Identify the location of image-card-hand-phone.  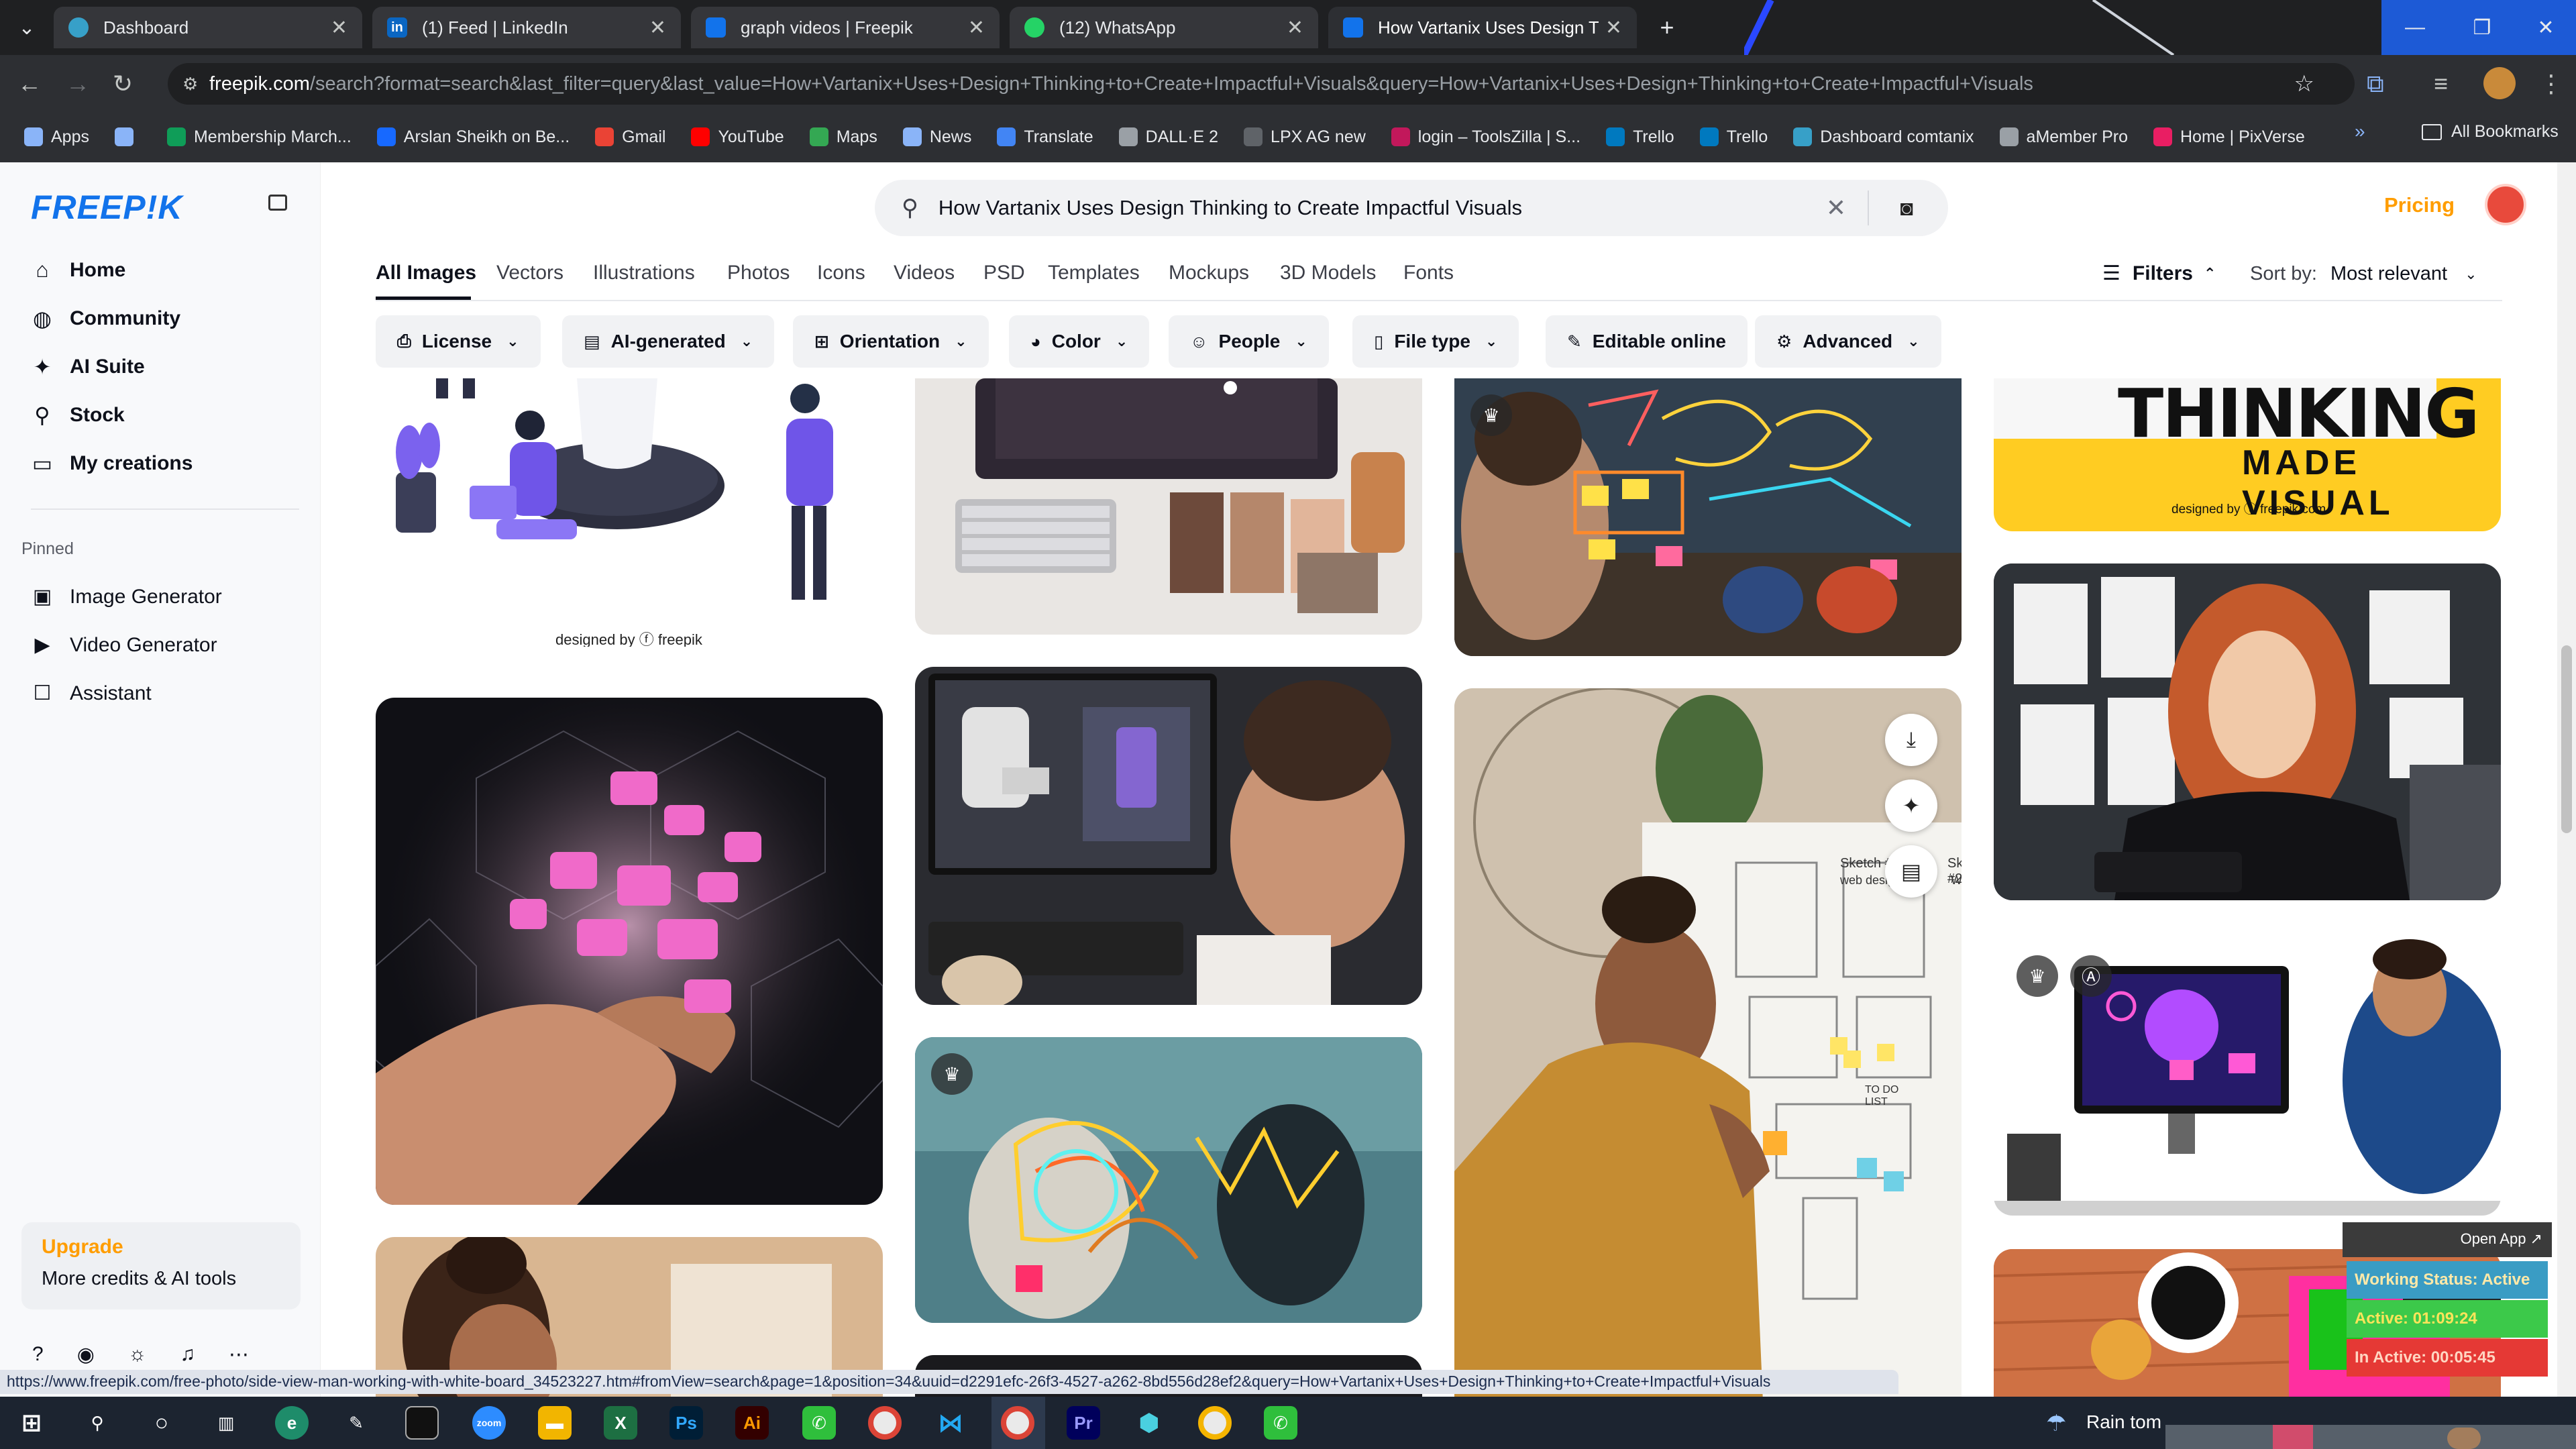
(629, 951).